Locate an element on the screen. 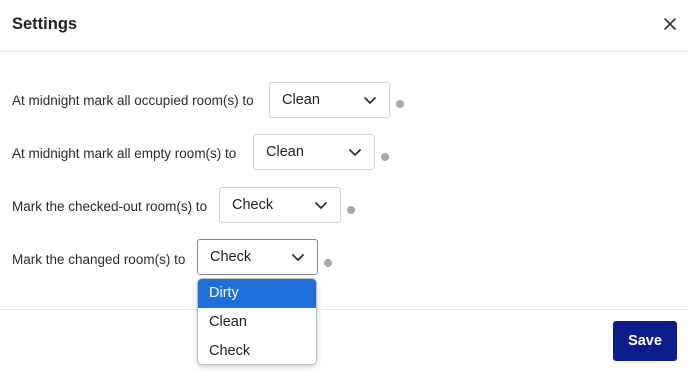 This screenshot has width=688, height=372. checked-out-rooms-label: Mark the checked-out room(s) to is located at coordinates (110, 206).